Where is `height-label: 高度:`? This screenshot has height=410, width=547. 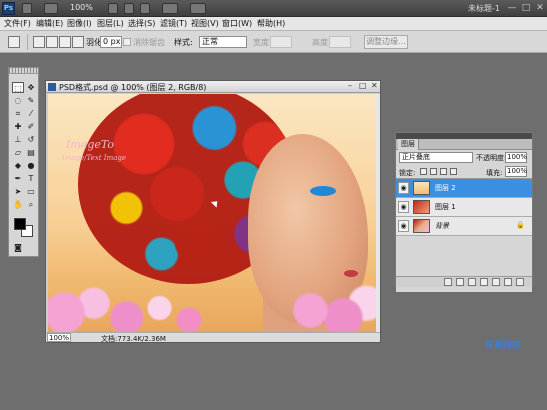 height-label: 高度: is located at coordinates (321, 42).